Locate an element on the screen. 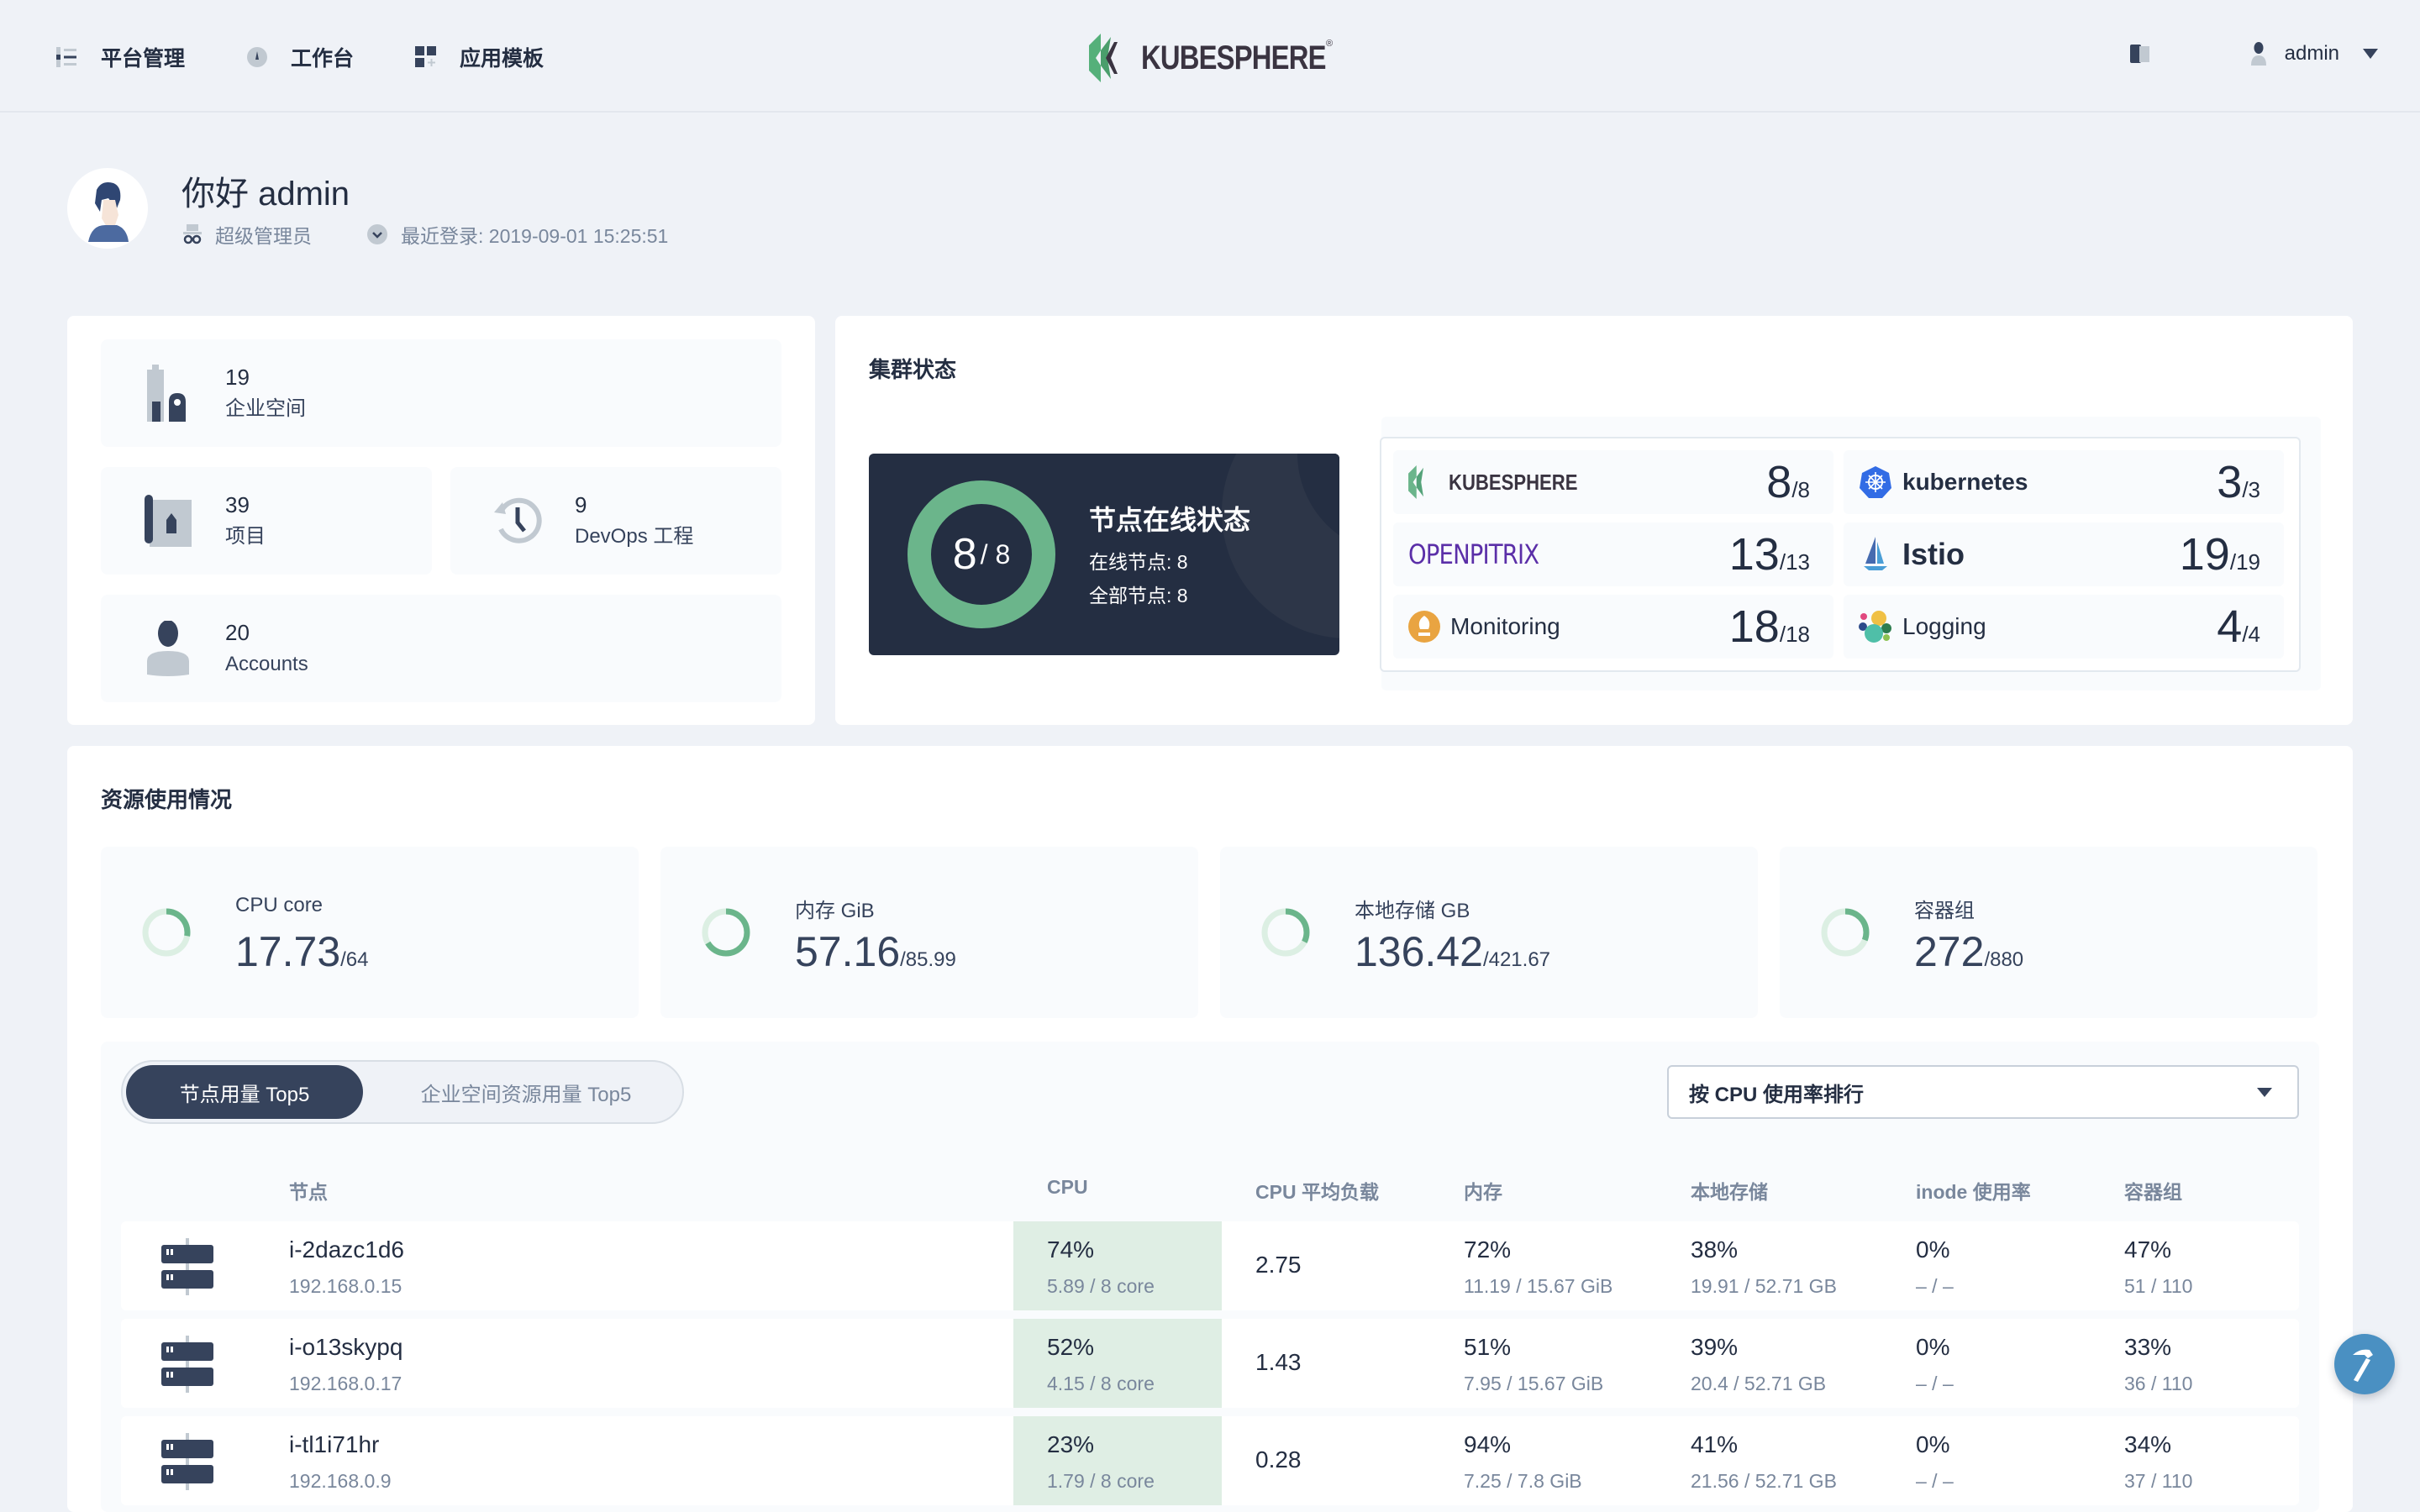 The image size is (2420, 1512). node-name: i-tl1i71hr is located at coordinates (340, 1445).